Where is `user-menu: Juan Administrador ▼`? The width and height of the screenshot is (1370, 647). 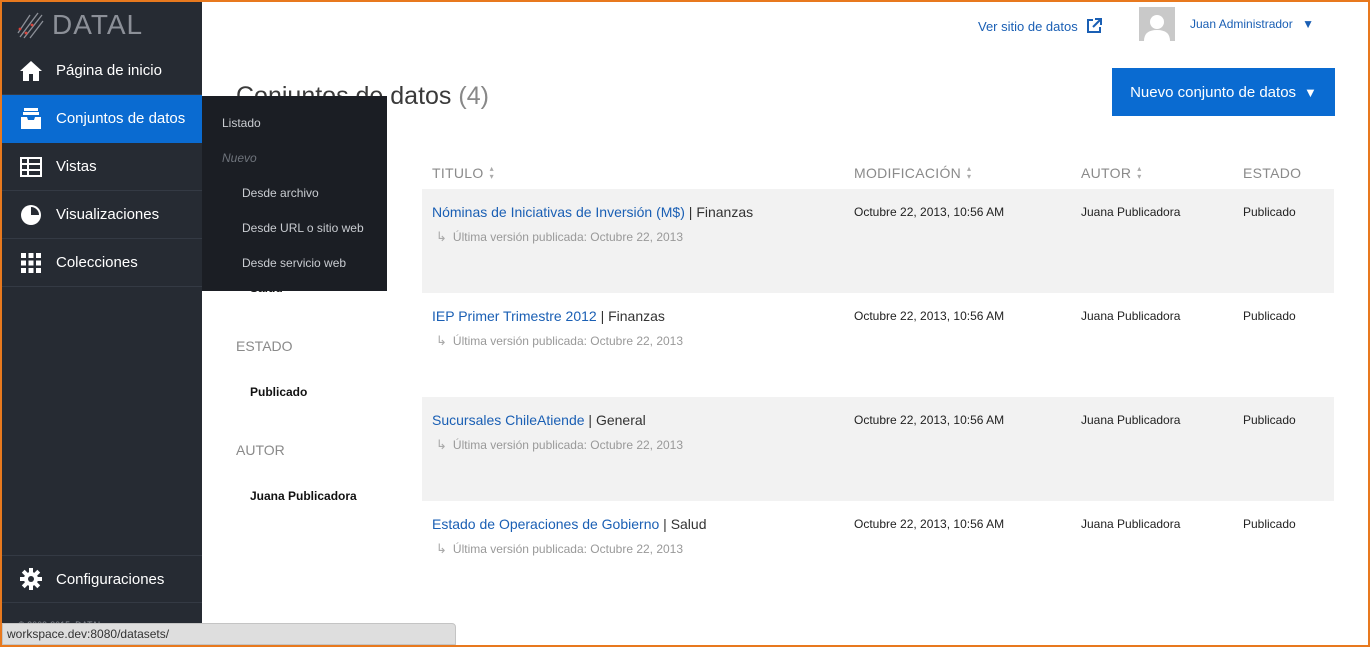 user-menu: Juan Administrador ▼ is located at coordinates (1252, 24).